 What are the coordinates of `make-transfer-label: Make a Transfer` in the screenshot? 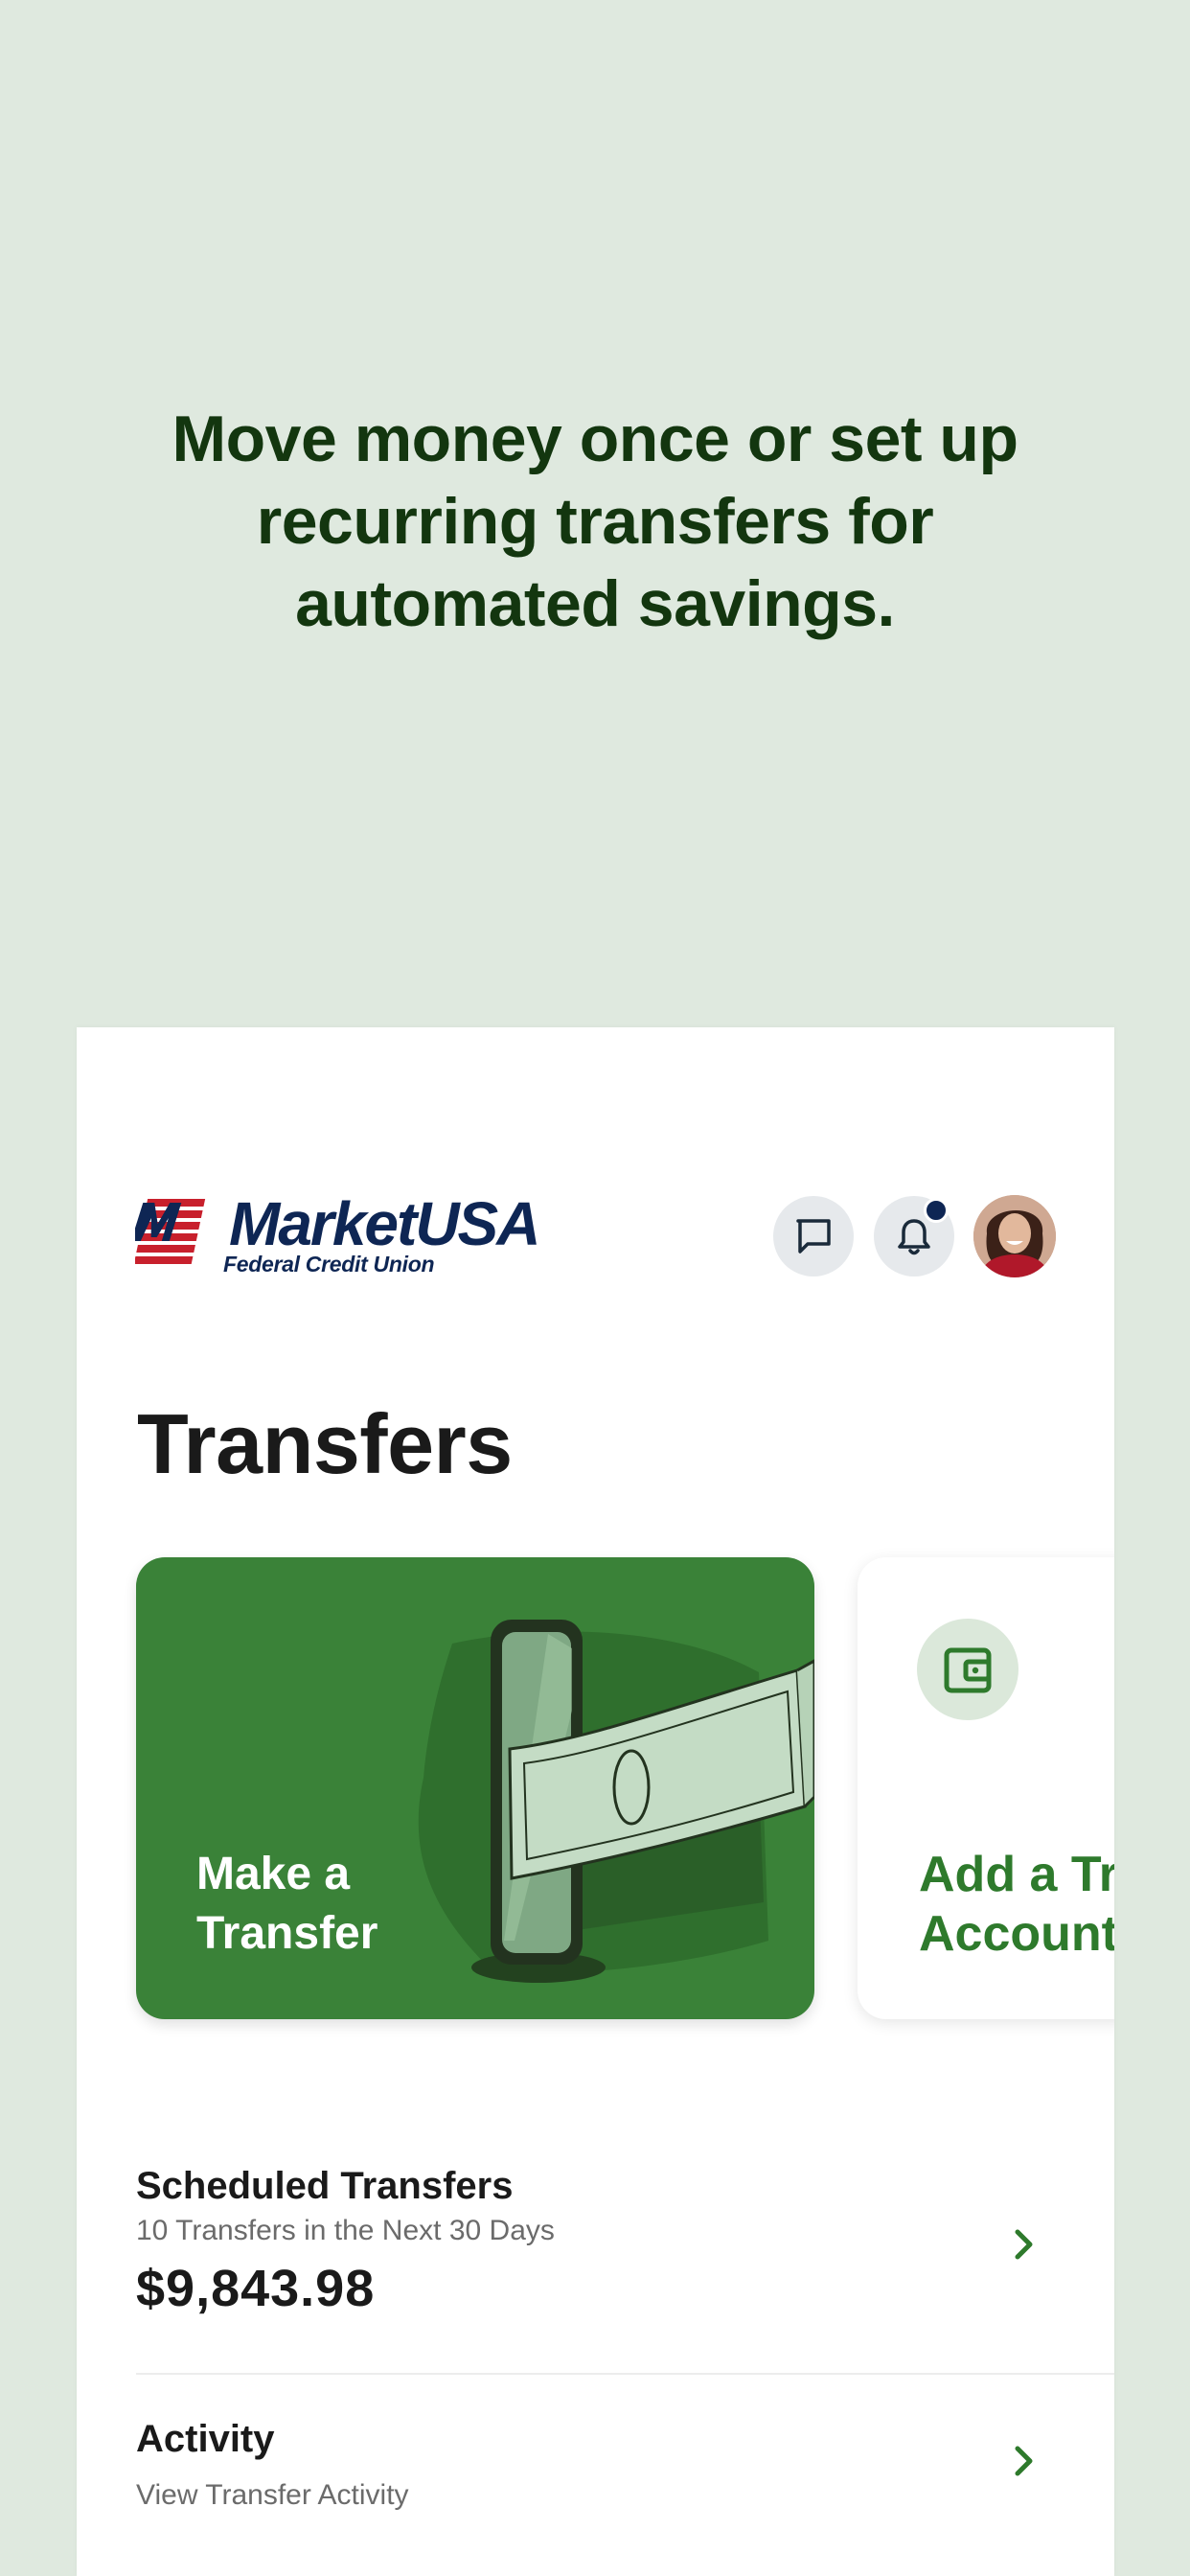 It's located at (287, 1904).